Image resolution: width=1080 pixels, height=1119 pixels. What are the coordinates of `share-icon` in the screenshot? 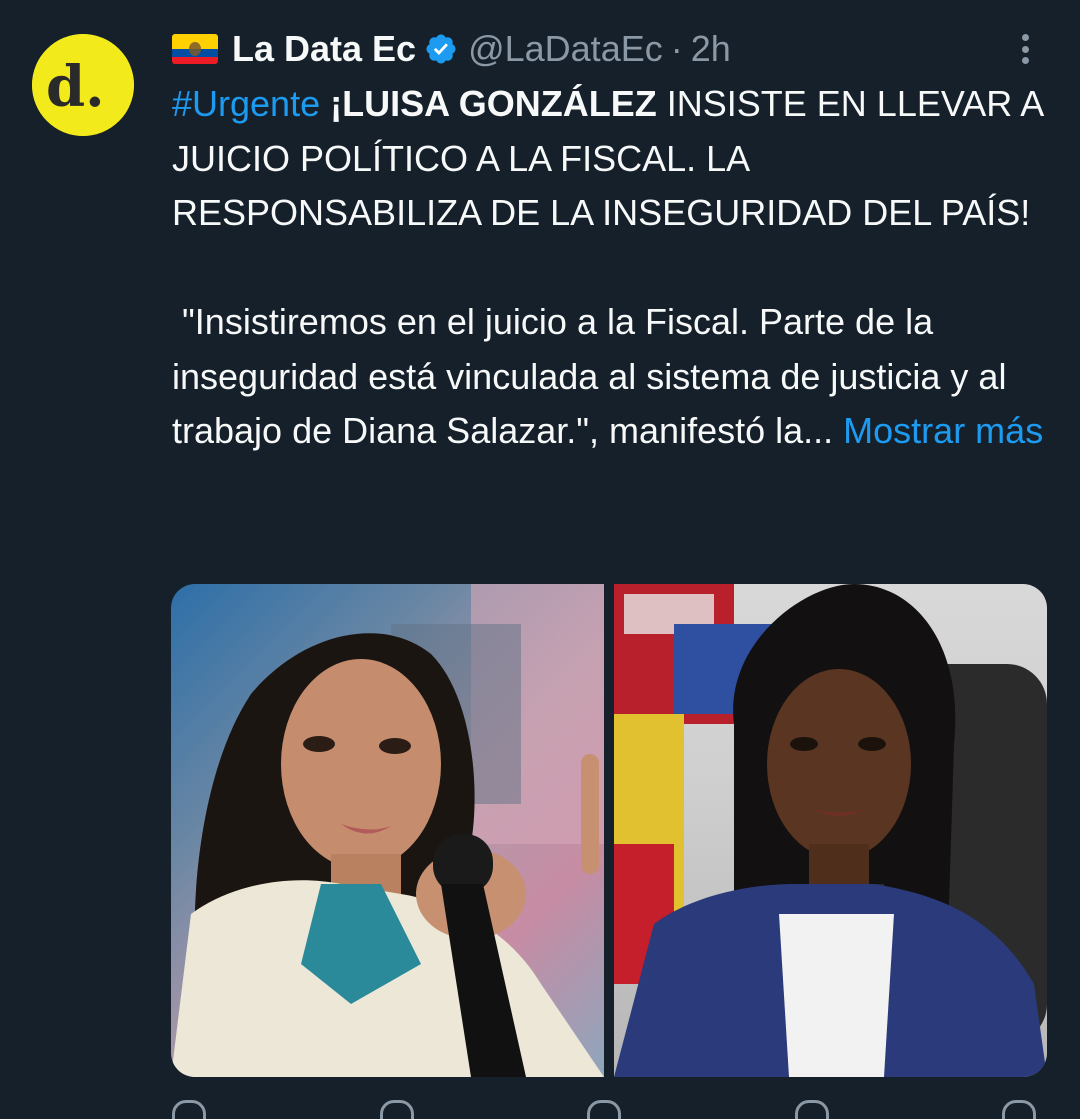 It's located at (1019, 1109).